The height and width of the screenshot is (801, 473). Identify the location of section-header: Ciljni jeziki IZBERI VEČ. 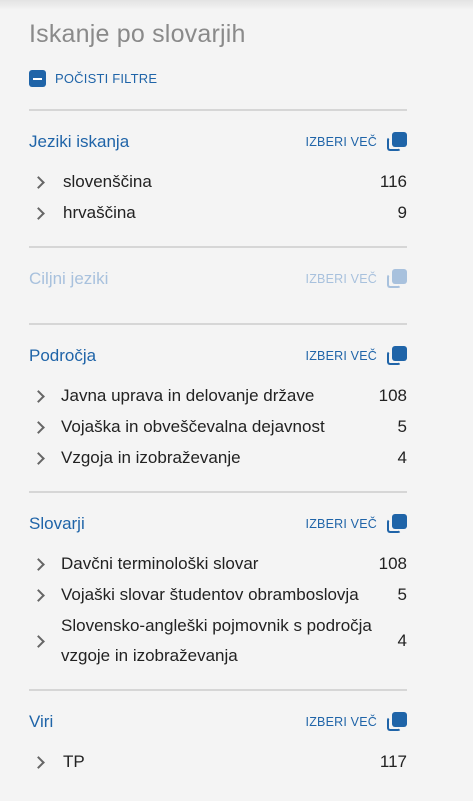
(218, 280).